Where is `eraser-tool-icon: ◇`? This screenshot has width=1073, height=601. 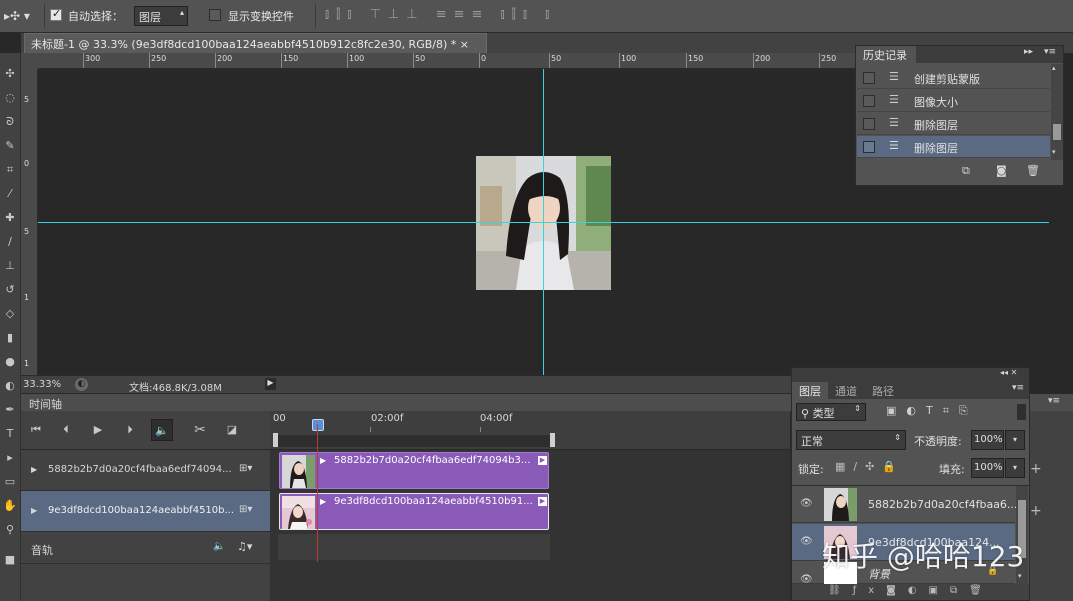 eraser-tool-icon: ◇ is located at coordinates (10, 314).